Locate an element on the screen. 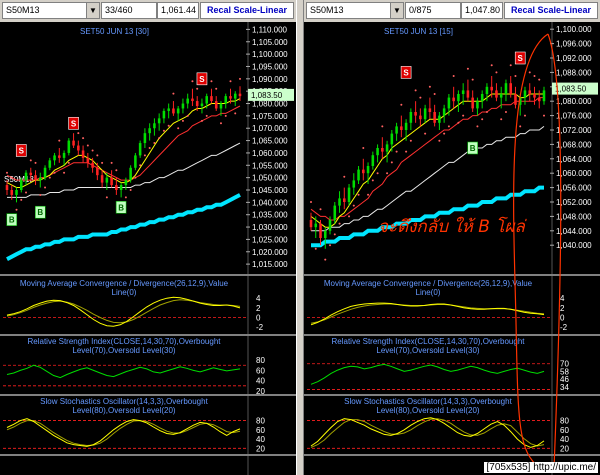  price-tick-label: 1,096.000 is located at coordinates (574, 44).